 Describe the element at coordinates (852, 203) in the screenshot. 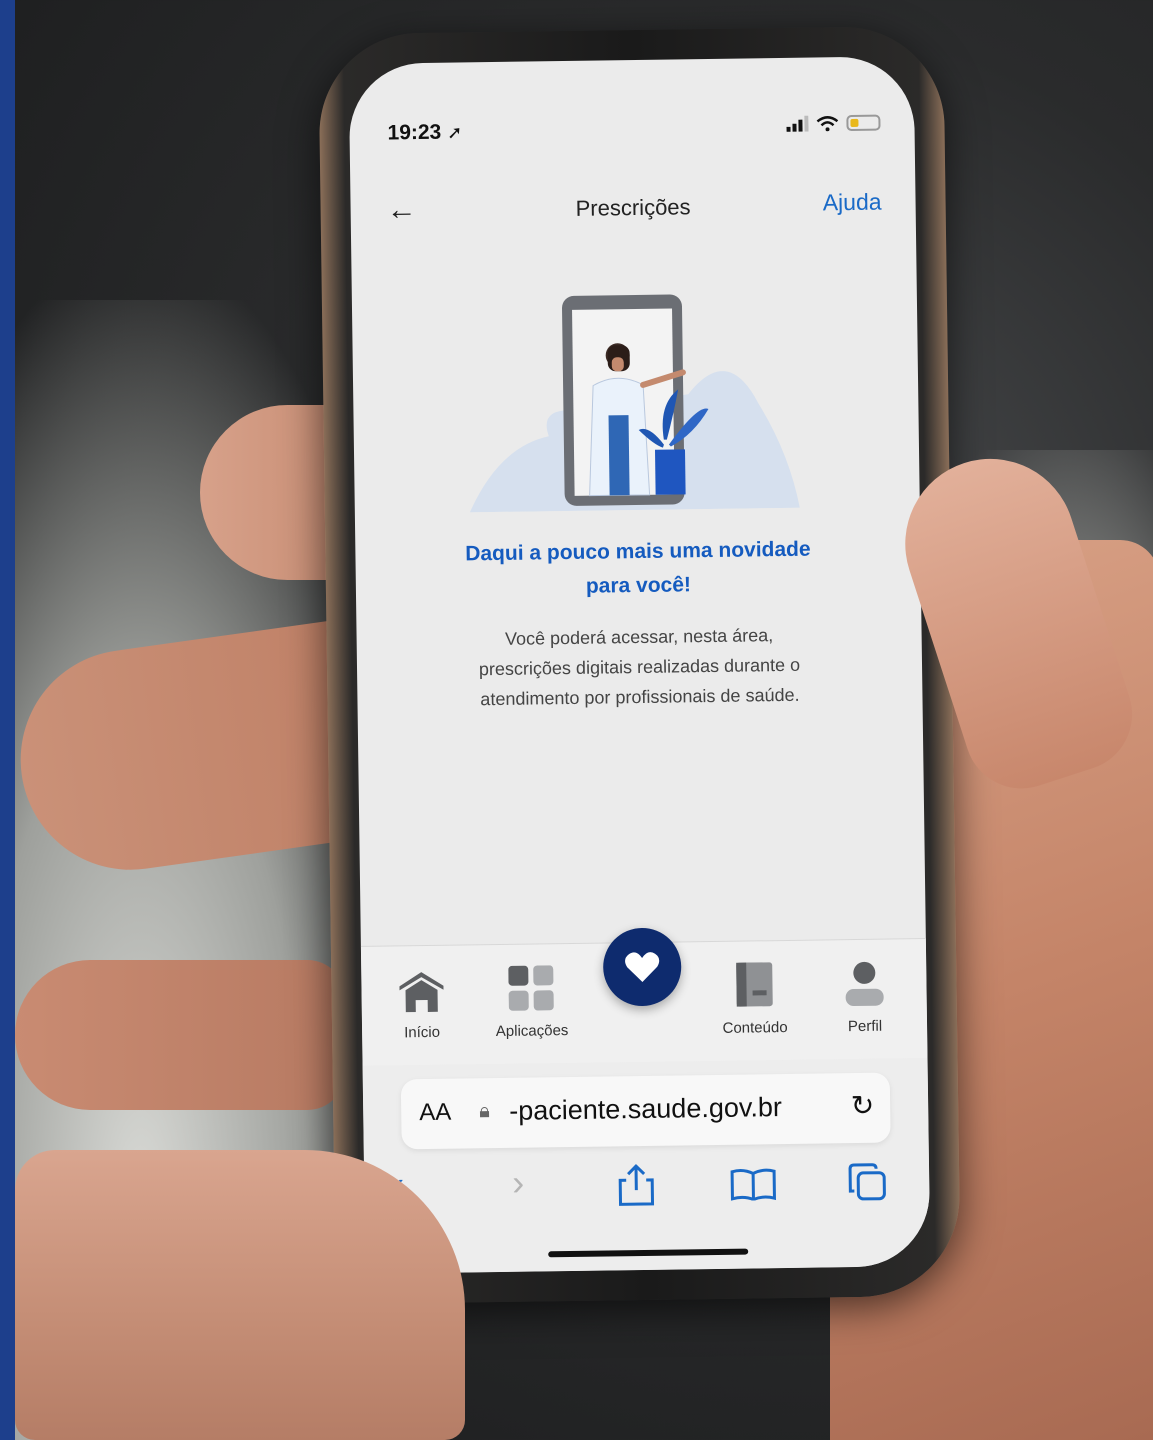

I see `help-link: Ajuda` at that location.